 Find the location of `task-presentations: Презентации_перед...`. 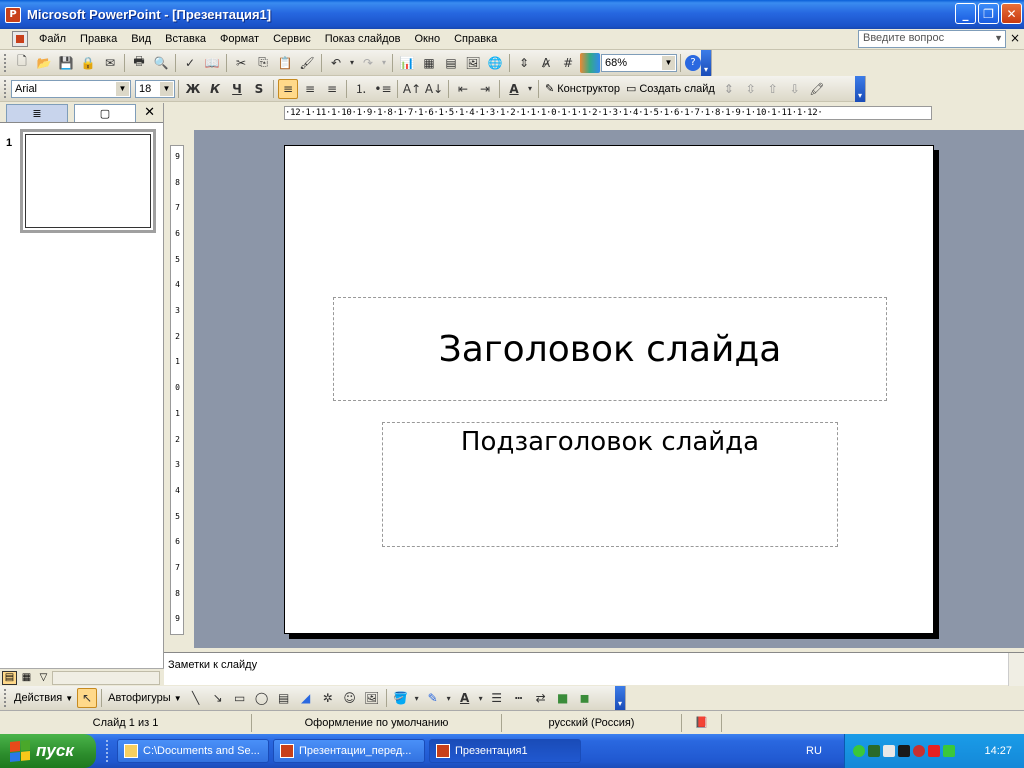

task-presentations: Презентации_перед... is located at coordinates (349, 751).